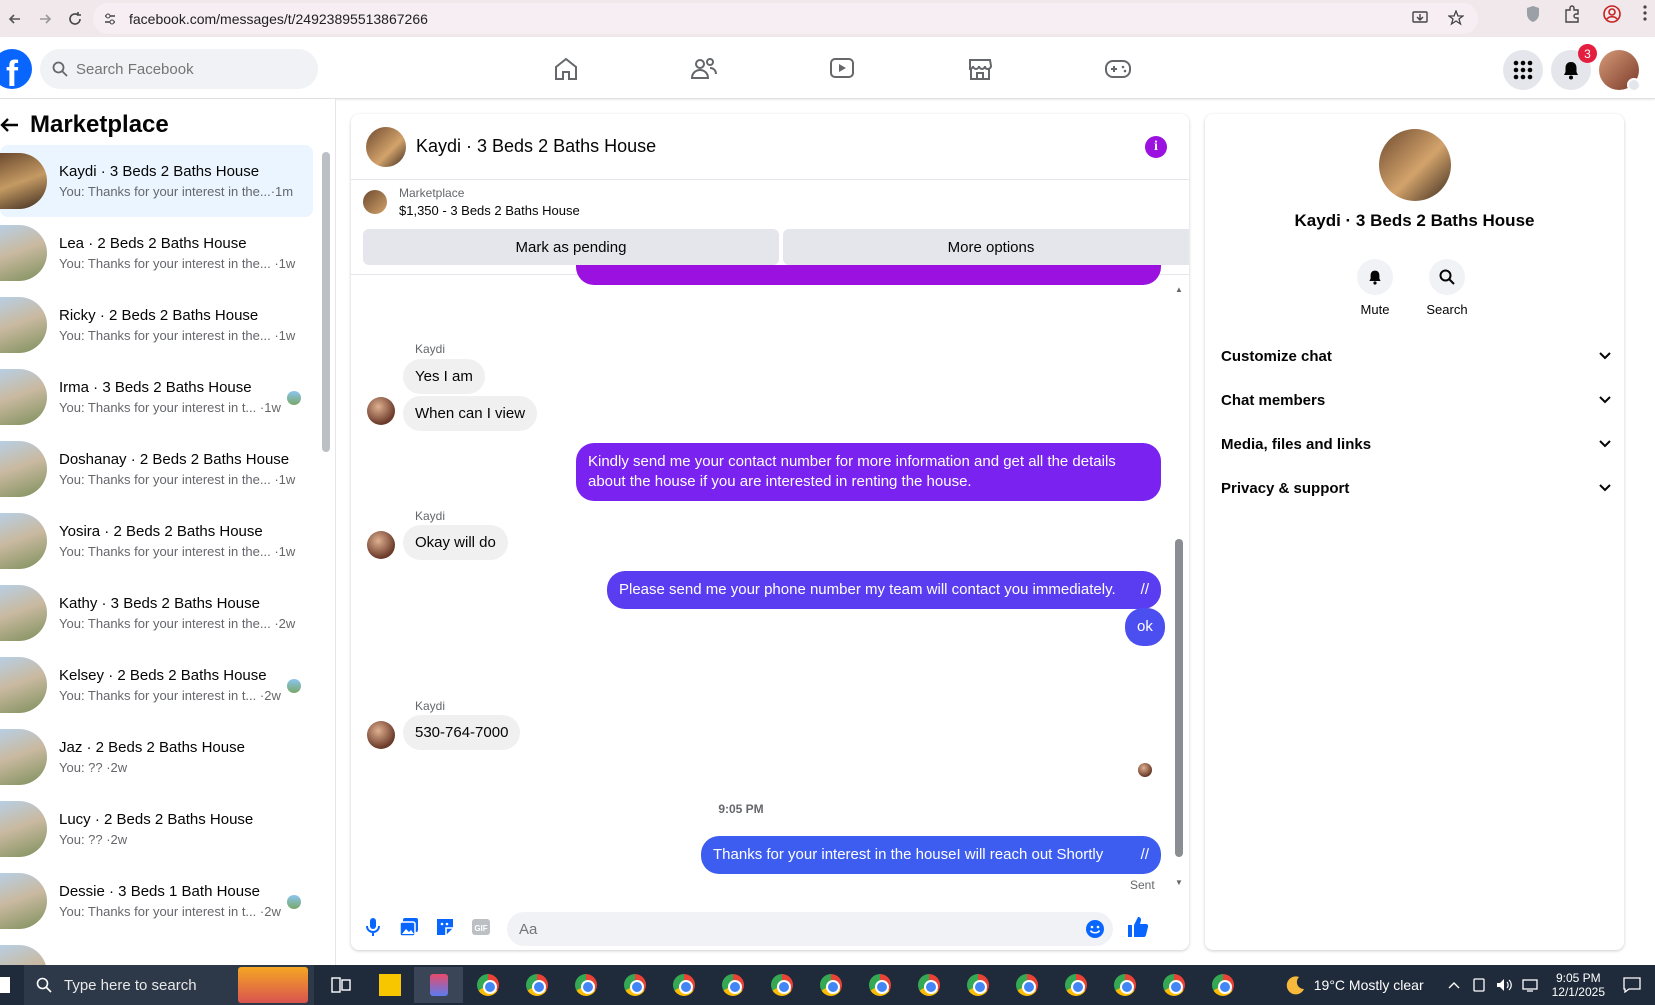 This screenshot has width=1655, height=1005. I want to click on battery-icon, so click(1479, 985).